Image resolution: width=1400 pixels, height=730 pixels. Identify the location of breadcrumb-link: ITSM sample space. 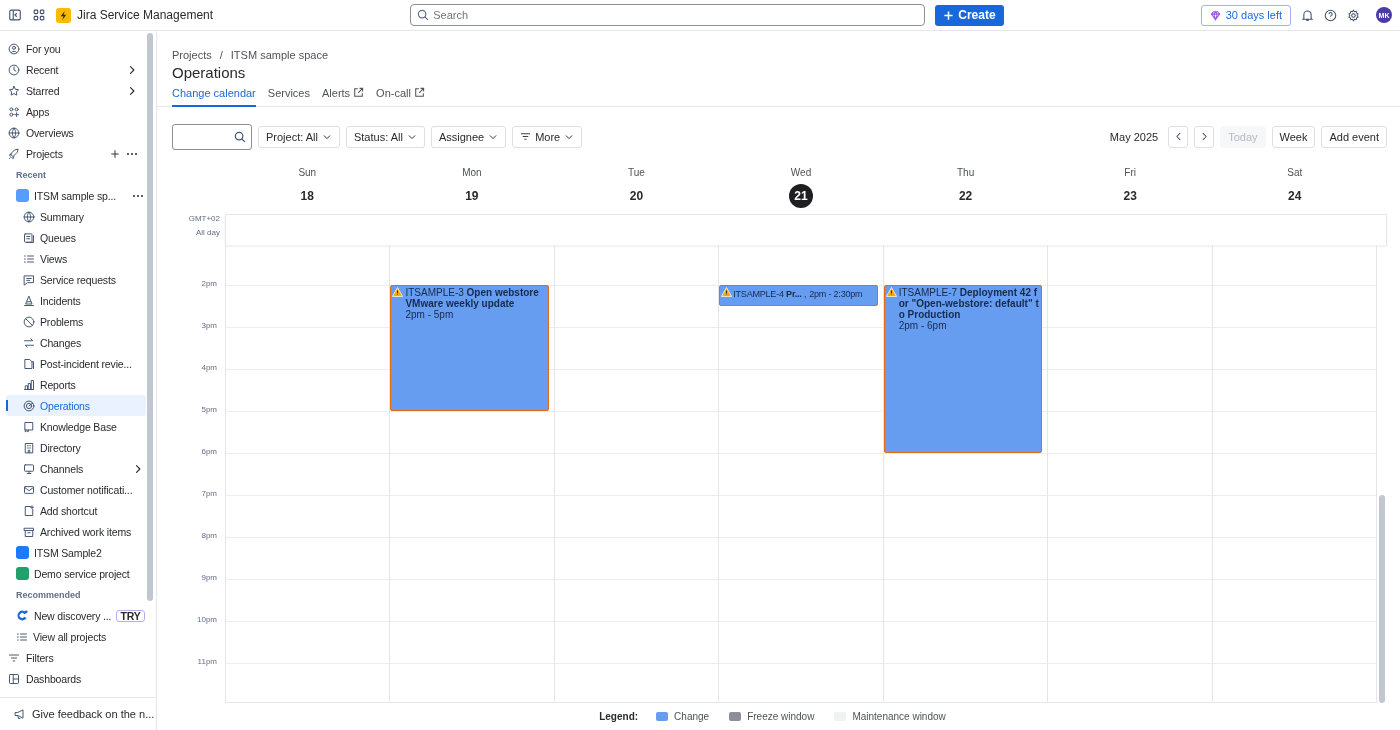
(279, 54).